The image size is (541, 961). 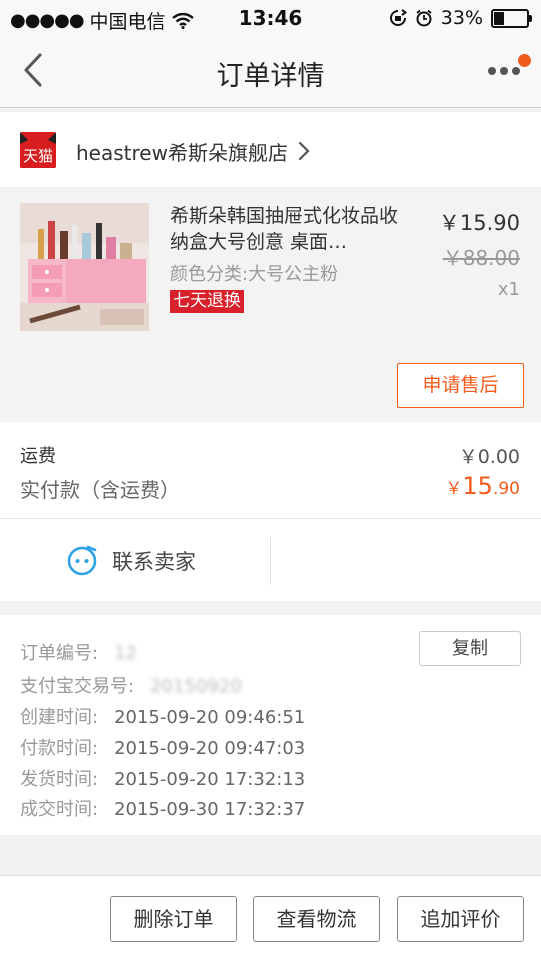 I want to click on copy-button: 复制, so click(x=470, y=648).